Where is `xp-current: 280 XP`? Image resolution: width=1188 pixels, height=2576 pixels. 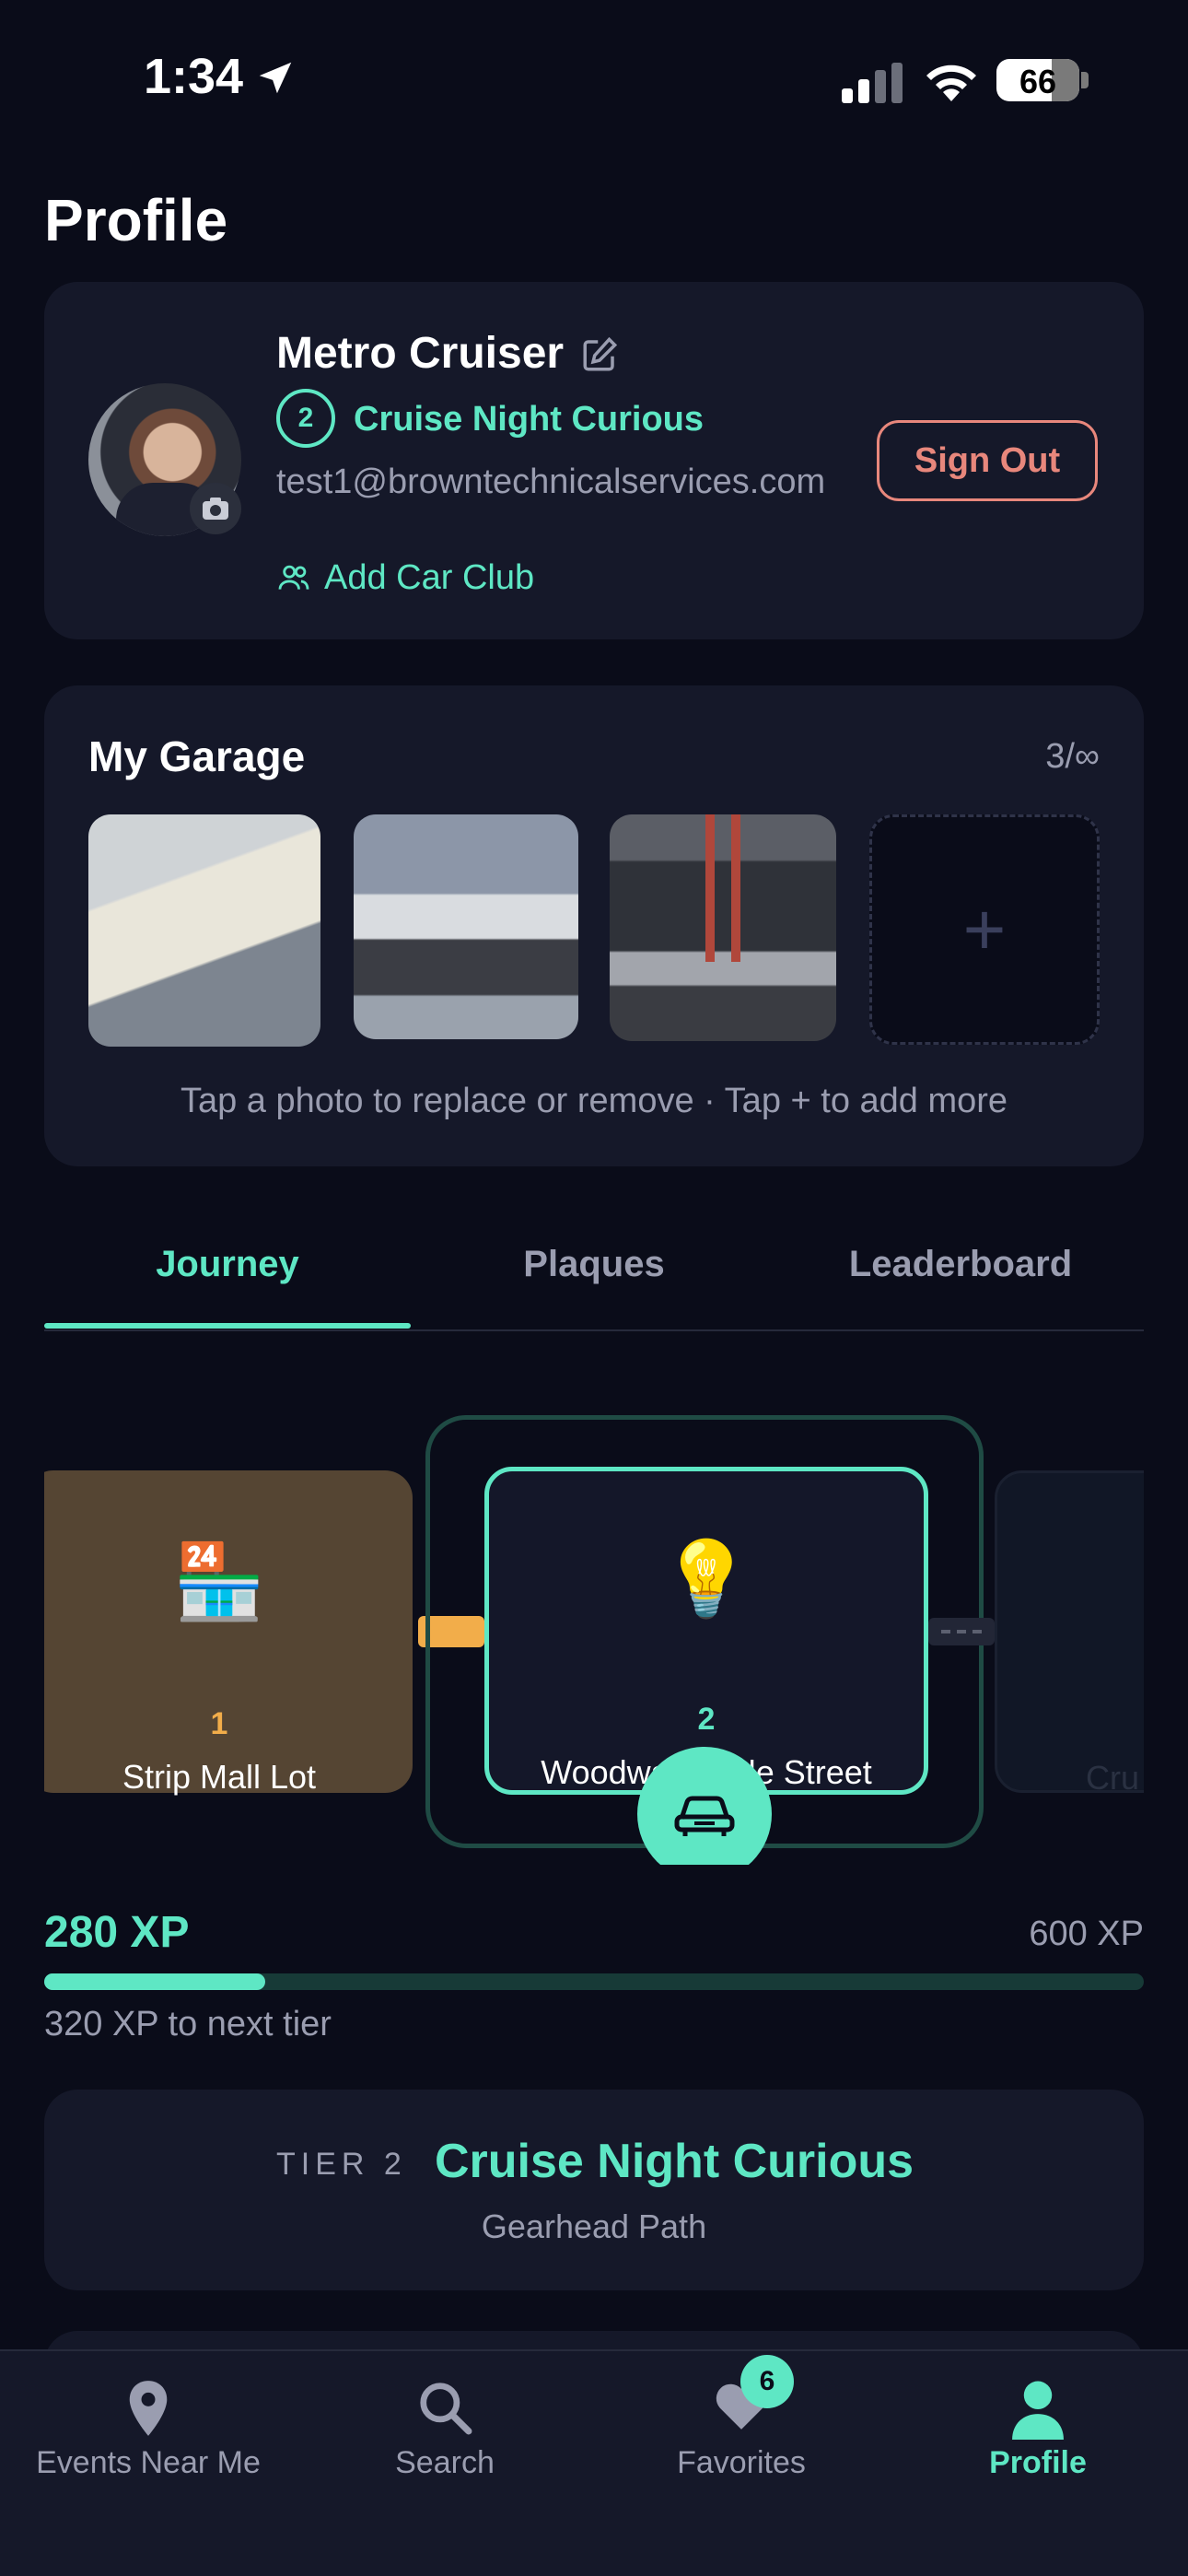
xp-current: 280 XP is located at coordinates (117, 1932).